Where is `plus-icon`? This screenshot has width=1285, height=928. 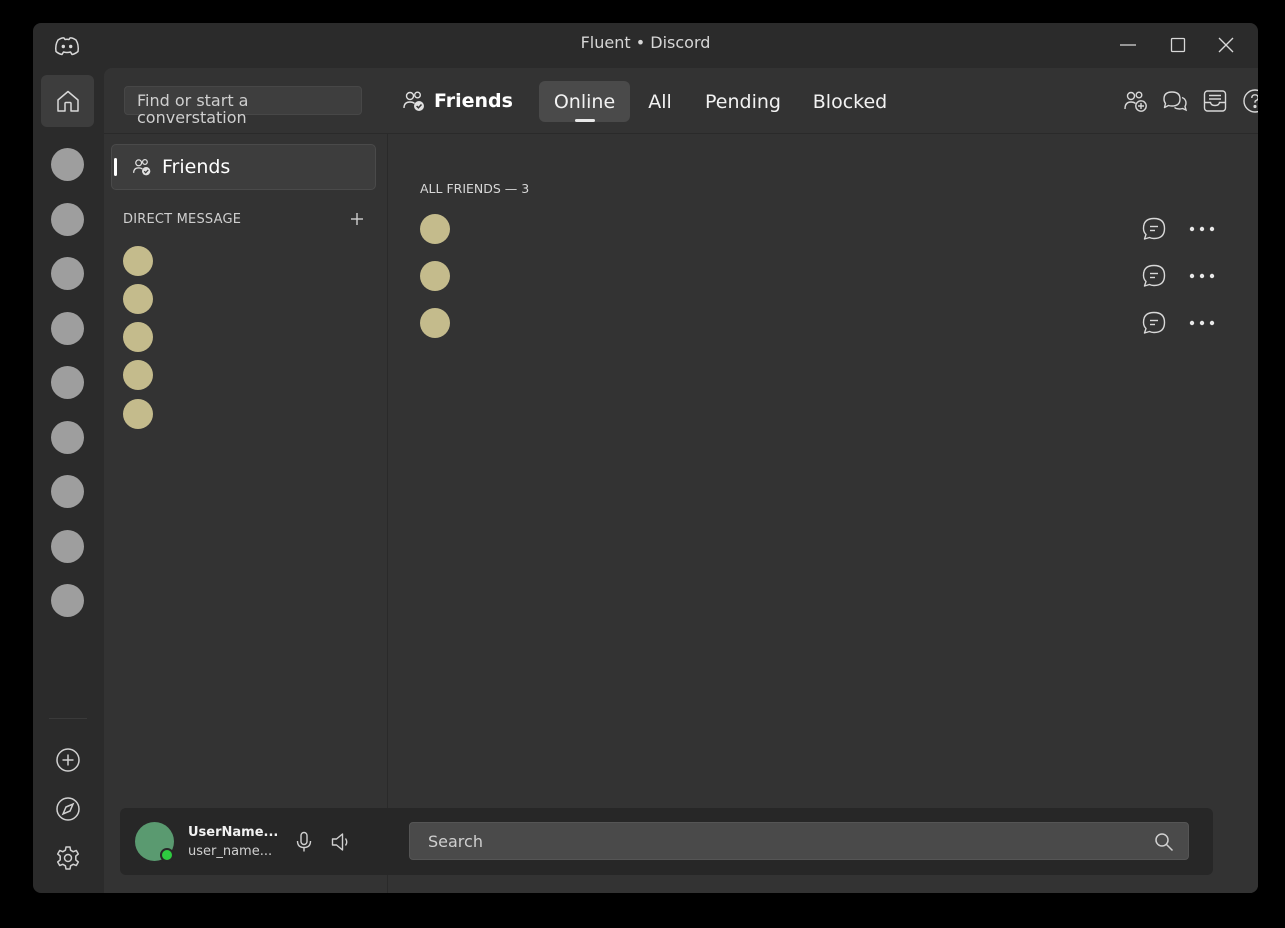
plus-icon is located at coordinates (357, 219).